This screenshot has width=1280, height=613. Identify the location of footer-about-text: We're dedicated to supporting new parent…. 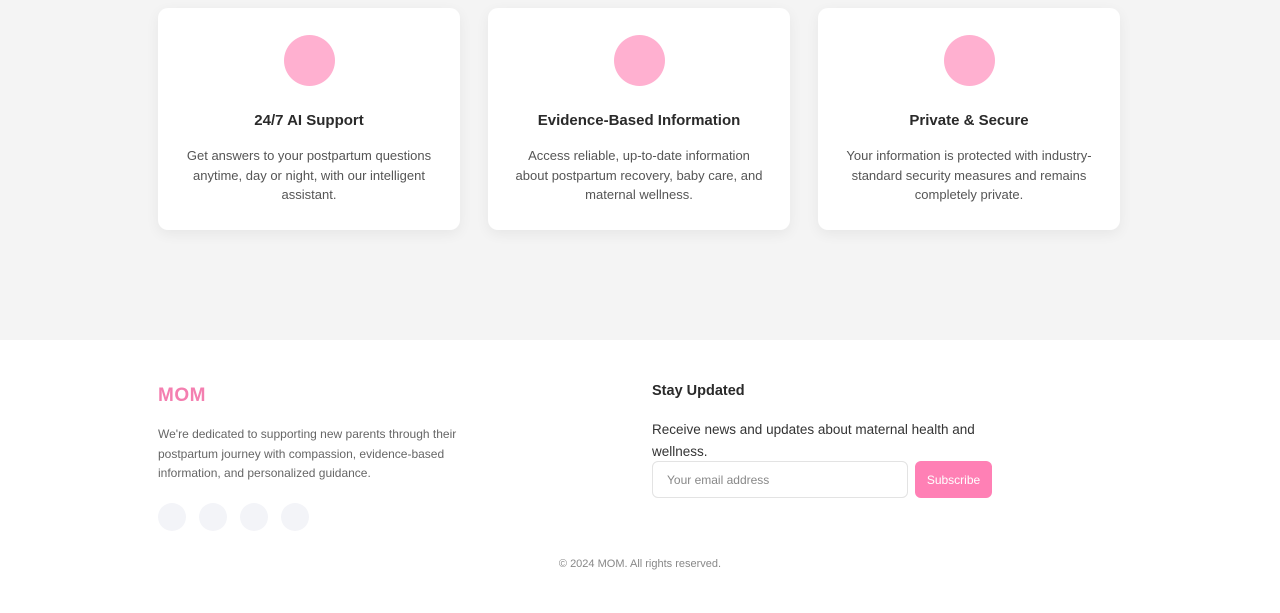
(307, 453).